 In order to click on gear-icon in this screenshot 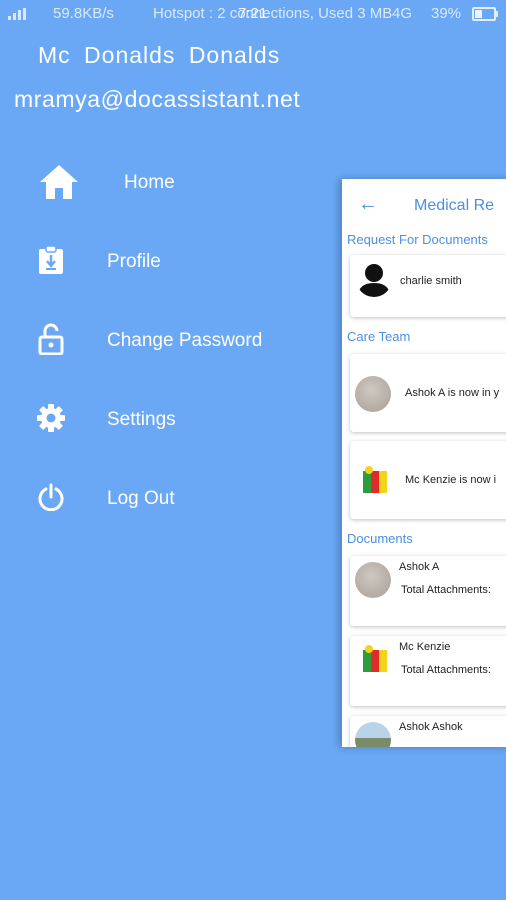, I will do `click(51, 418)`.